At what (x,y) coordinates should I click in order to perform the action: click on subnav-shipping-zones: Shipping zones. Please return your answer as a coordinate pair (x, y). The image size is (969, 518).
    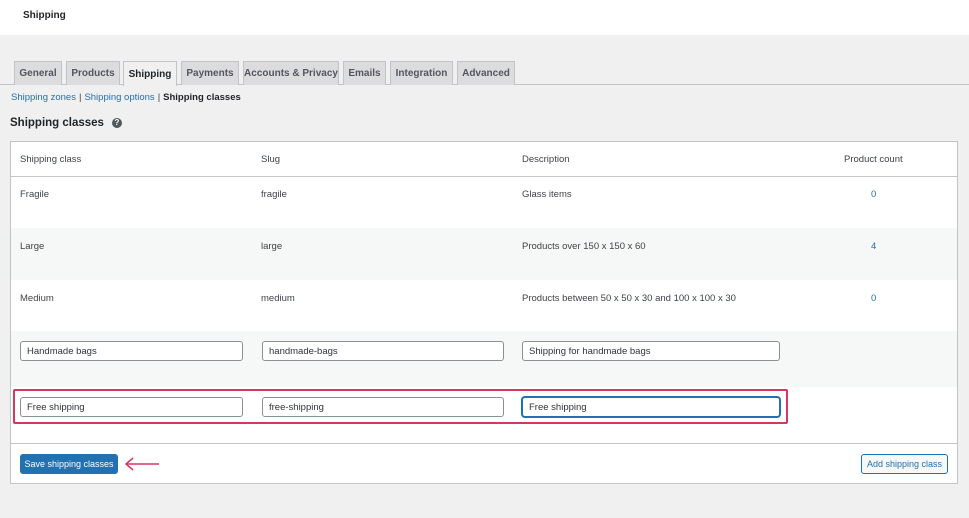
    Looking at the image, I should click on (43, 97).